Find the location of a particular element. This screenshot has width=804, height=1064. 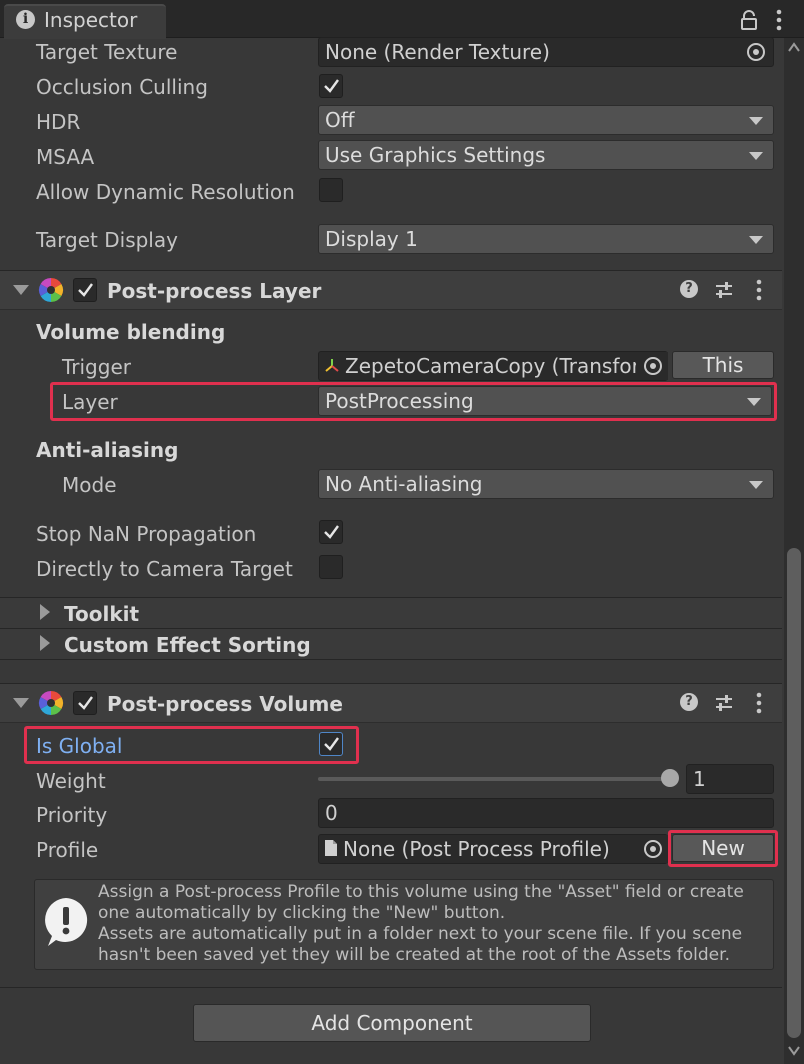

priority-value: 0 is located at coordinates (331, 813).